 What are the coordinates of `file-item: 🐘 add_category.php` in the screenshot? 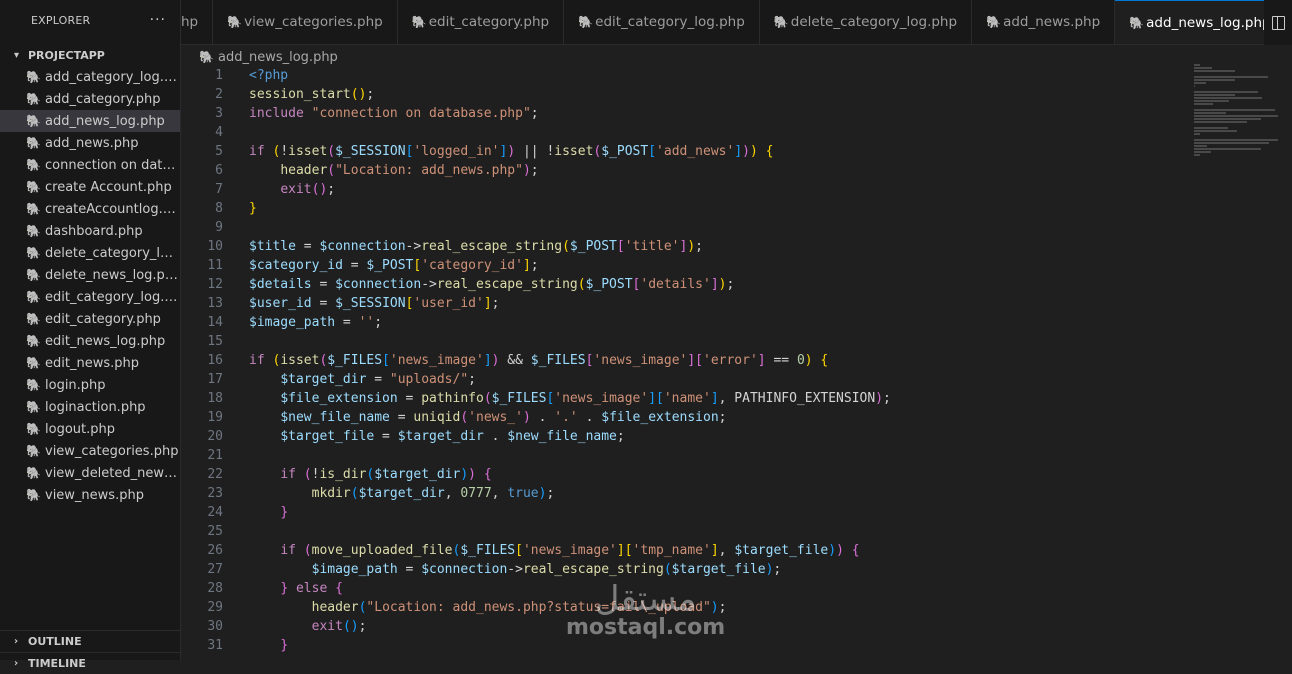 It's located at (90, 99).